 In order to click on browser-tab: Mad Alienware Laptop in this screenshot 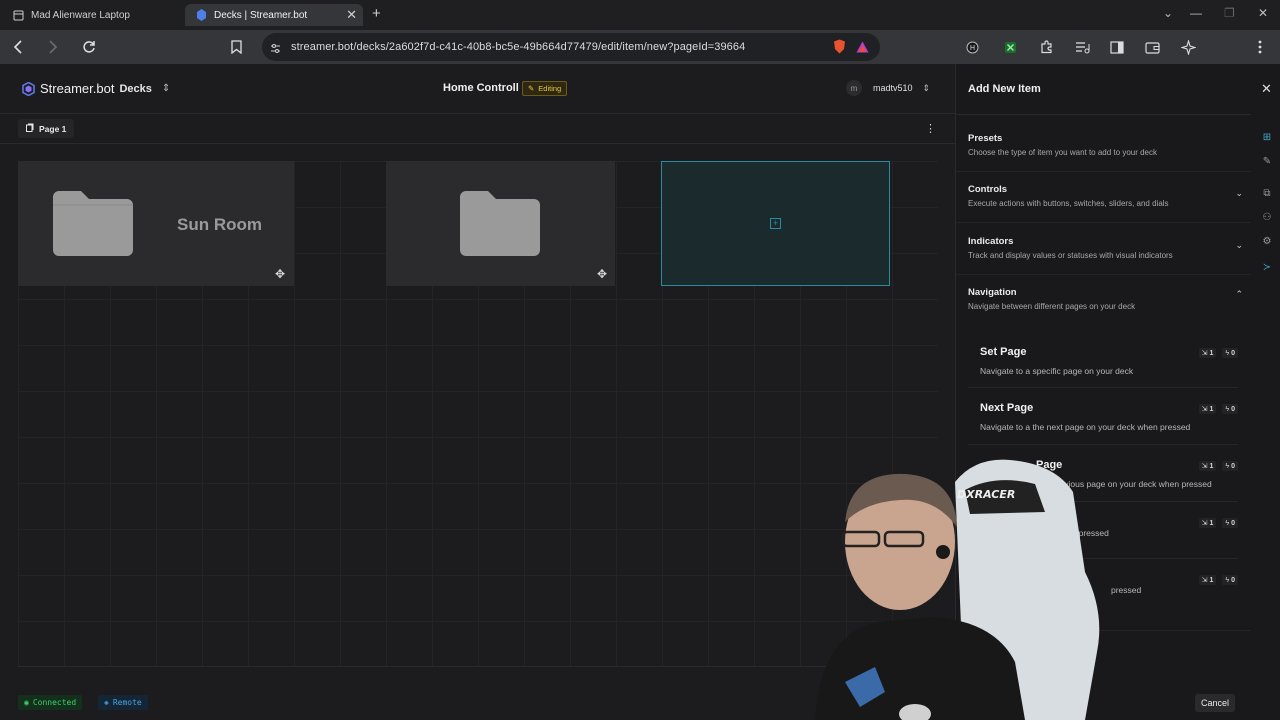, I will do `click(92, 15)`.